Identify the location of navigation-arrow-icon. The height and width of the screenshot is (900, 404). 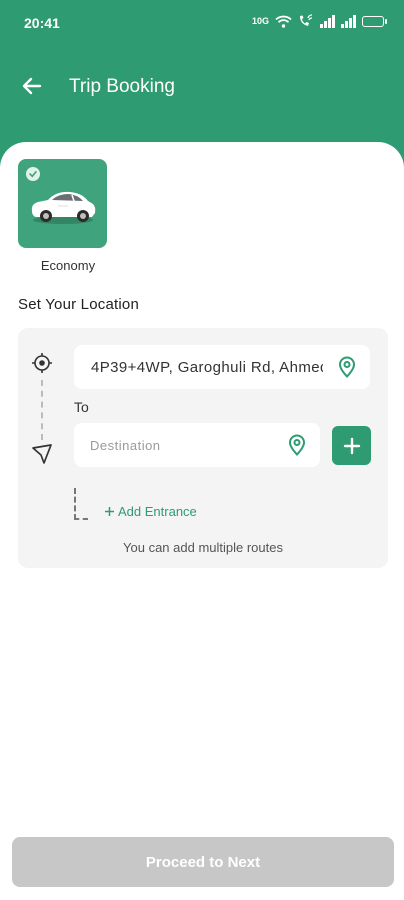
(42, 454).